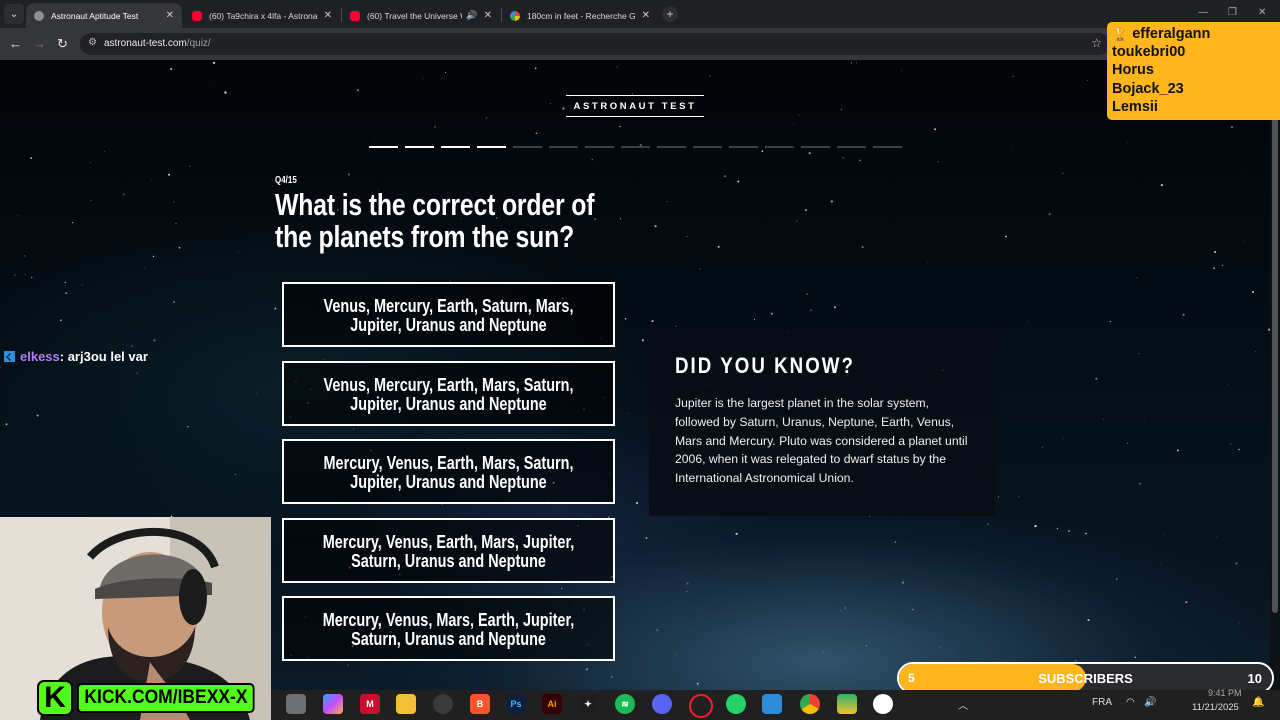 This screenshot has height=720, width=1280. Describe the element at coordinates (772, 704) in the screenshot. I see `snipping-tool-icon` at that location.